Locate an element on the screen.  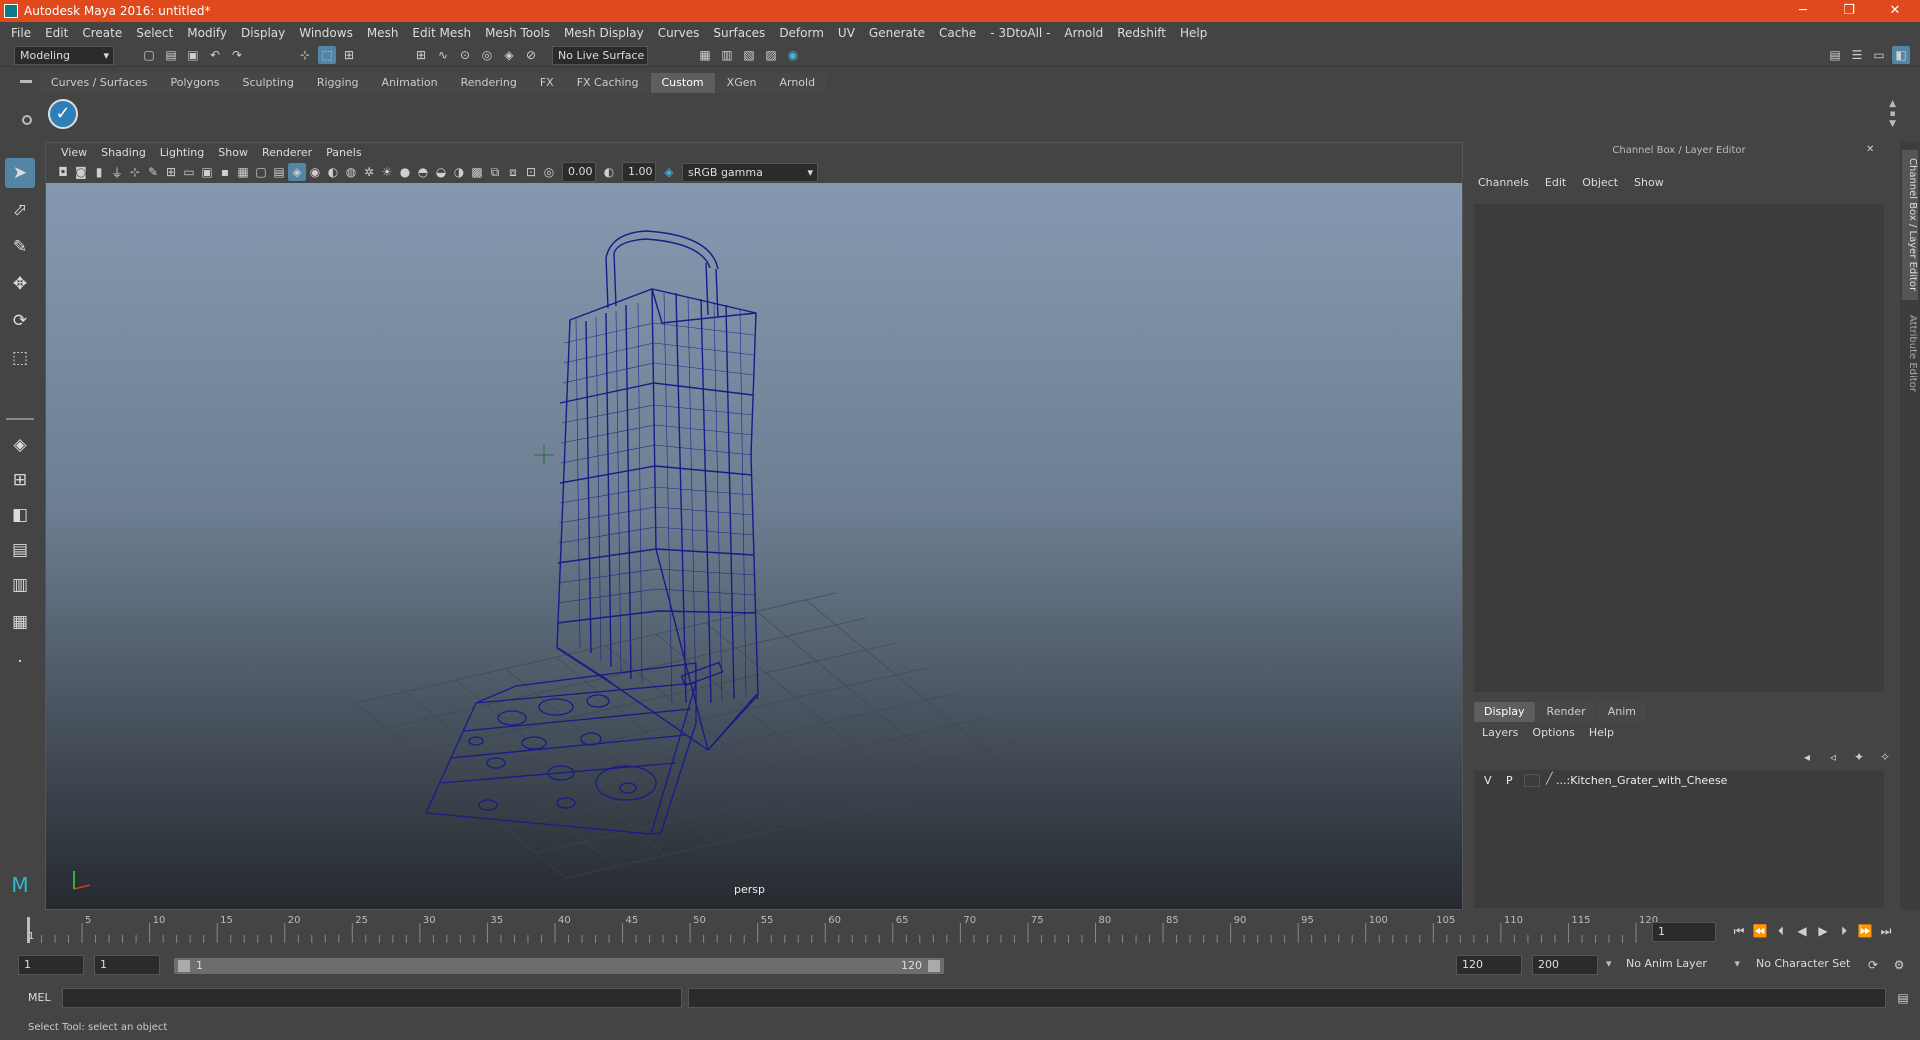
scale-tool-icon: ⬚ is located at coordinates (20, 358).